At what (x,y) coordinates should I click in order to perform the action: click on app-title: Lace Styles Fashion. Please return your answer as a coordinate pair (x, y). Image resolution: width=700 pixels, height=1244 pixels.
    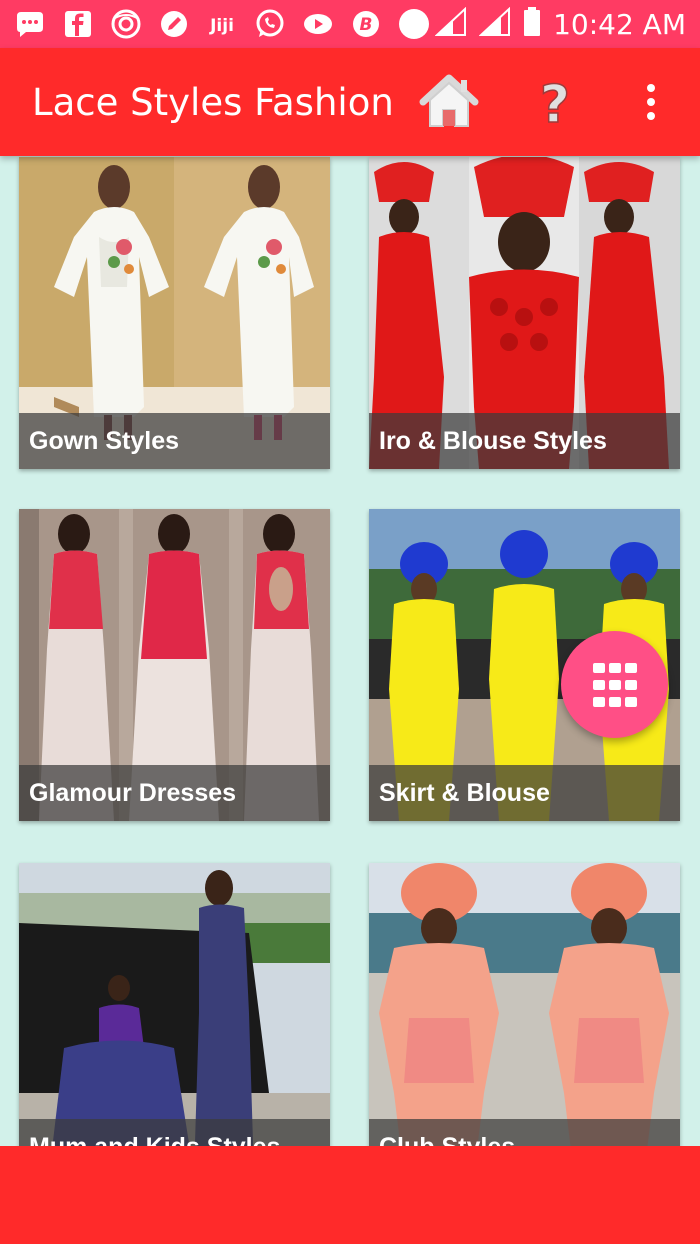
    Looking at the image, I should click on (213, 102).